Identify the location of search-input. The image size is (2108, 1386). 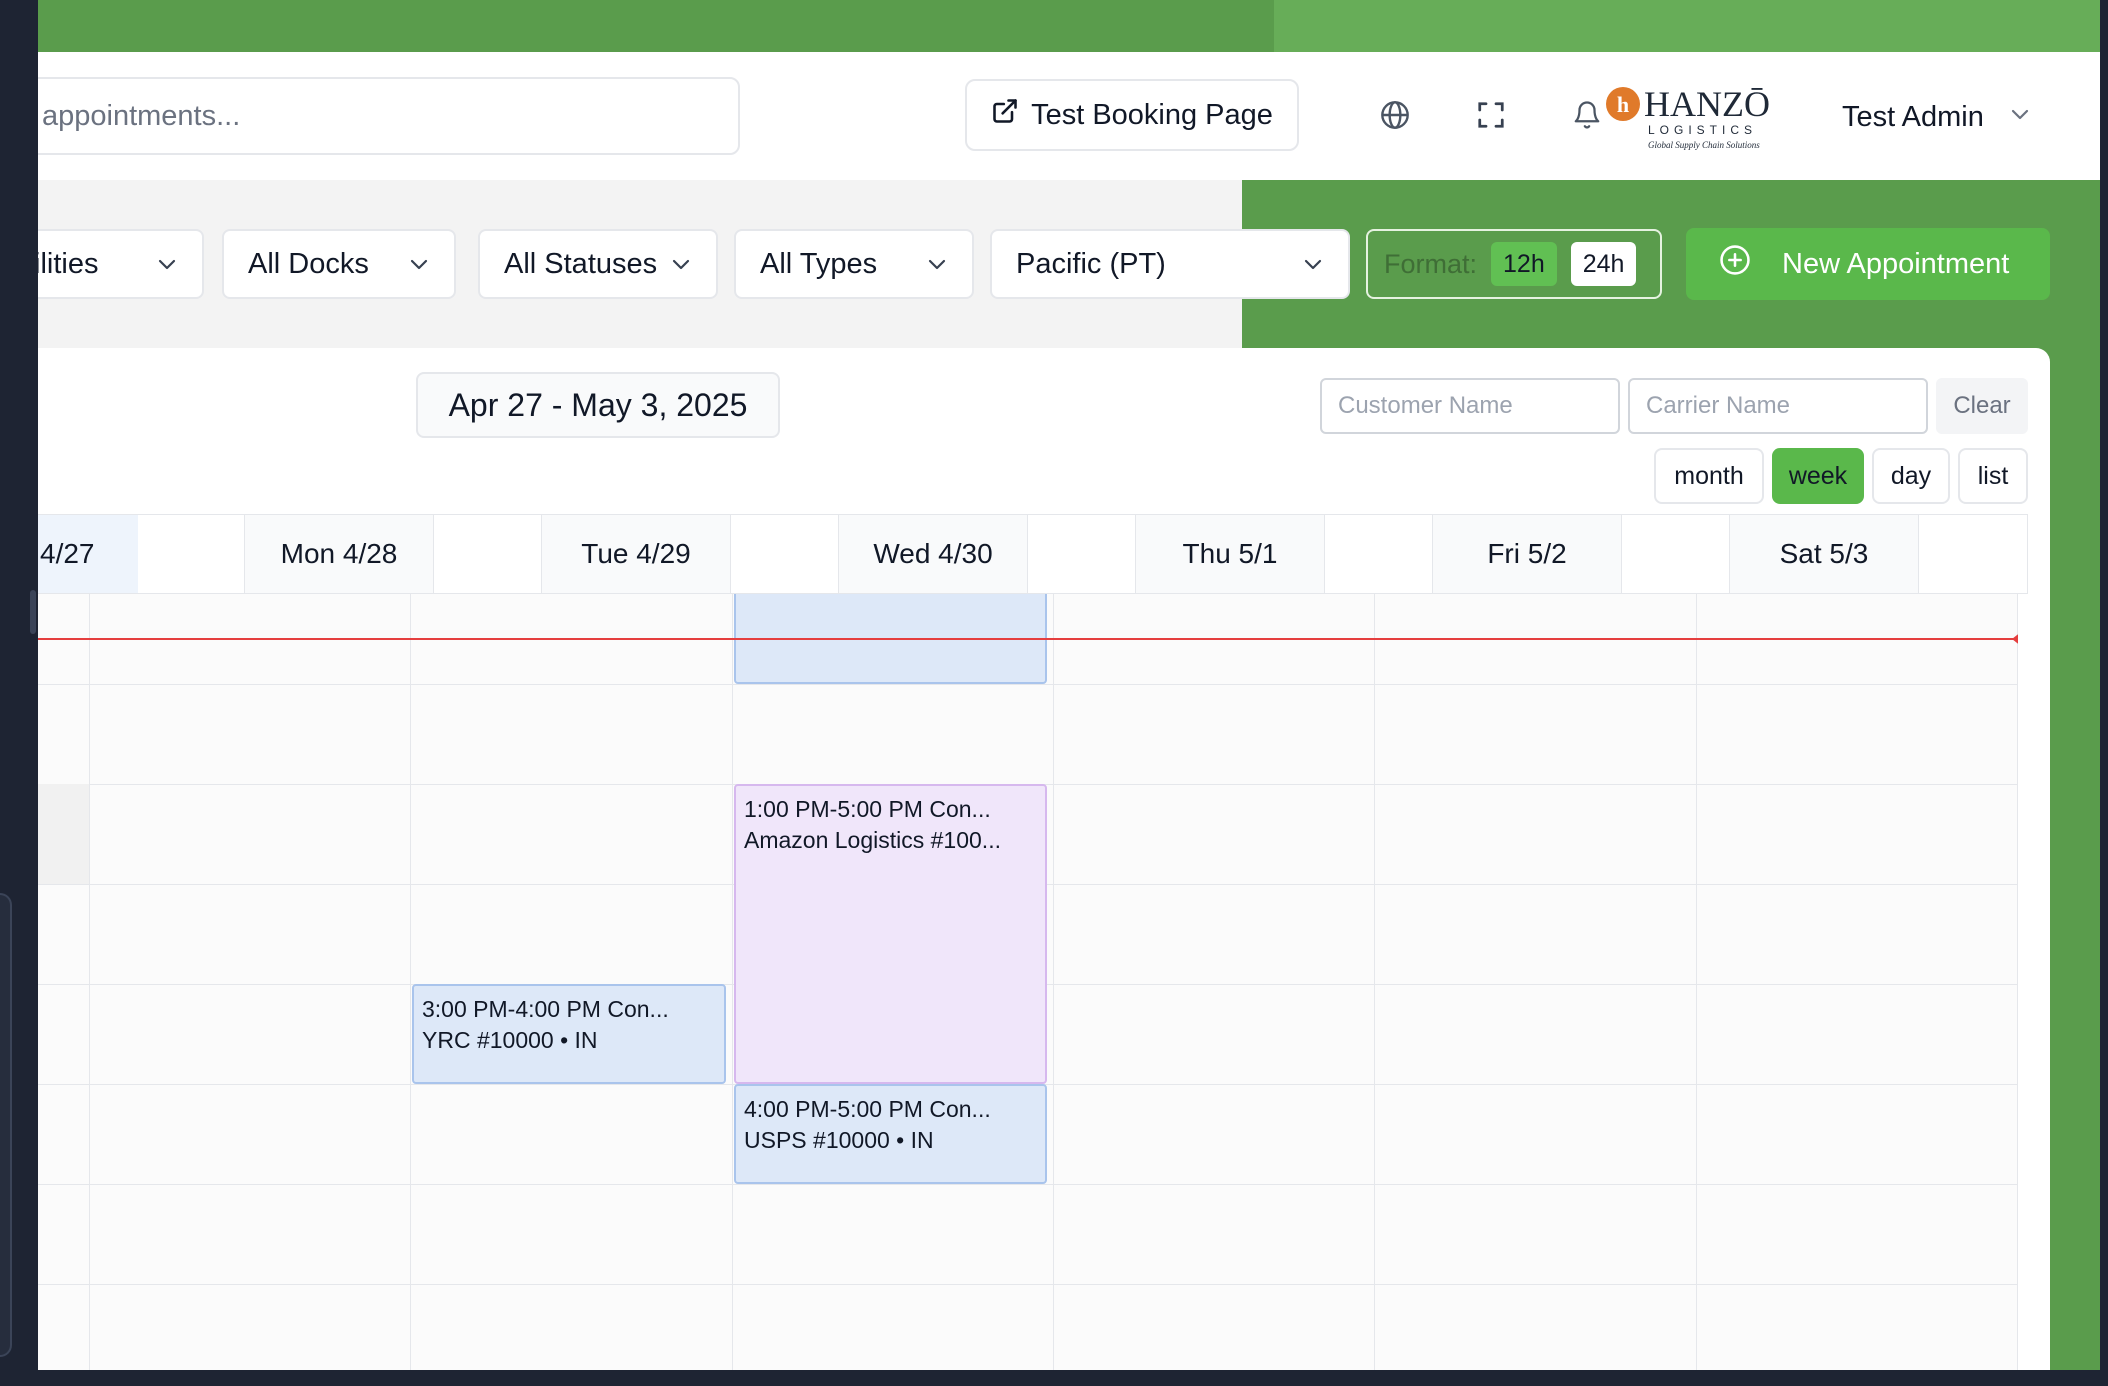
(342, 116).